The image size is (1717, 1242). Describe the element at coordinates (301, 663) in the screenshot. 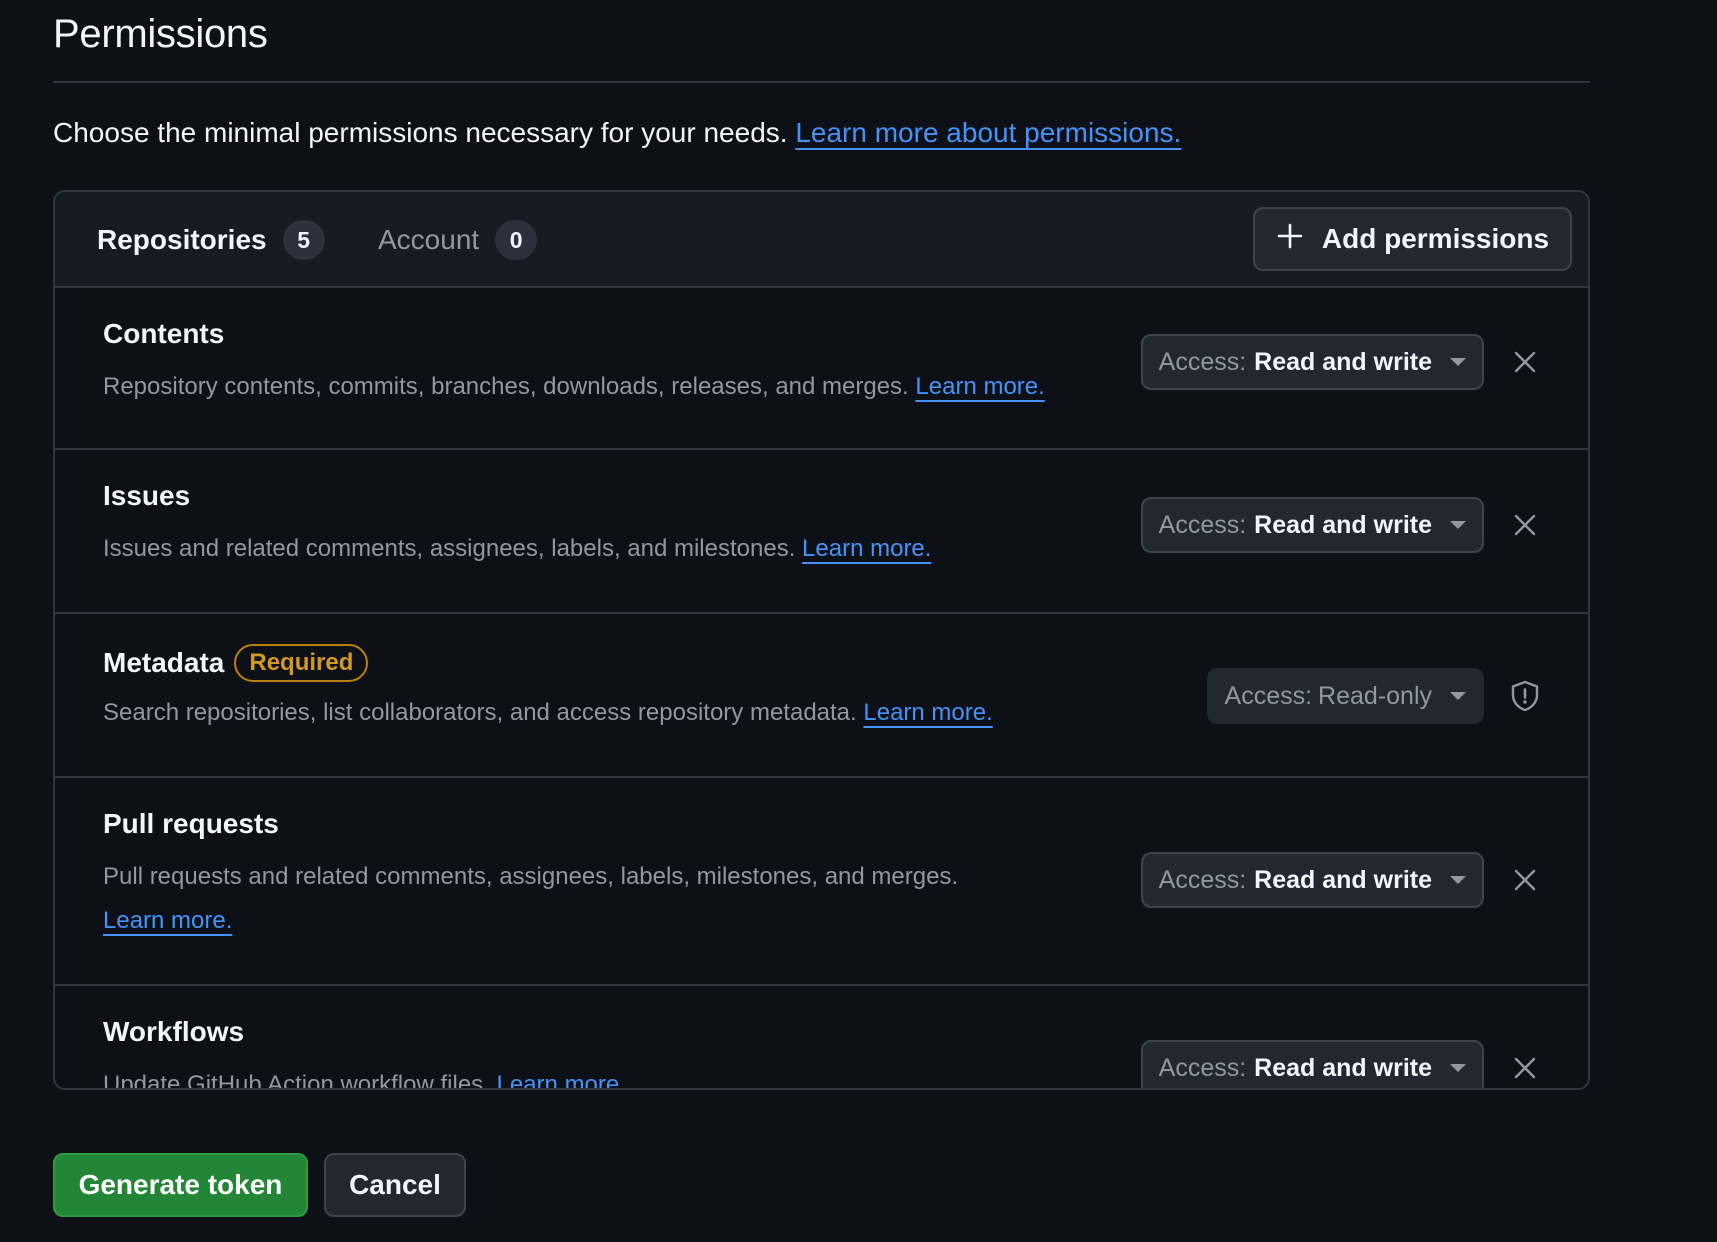

I see `required-badge: Required` at that location.